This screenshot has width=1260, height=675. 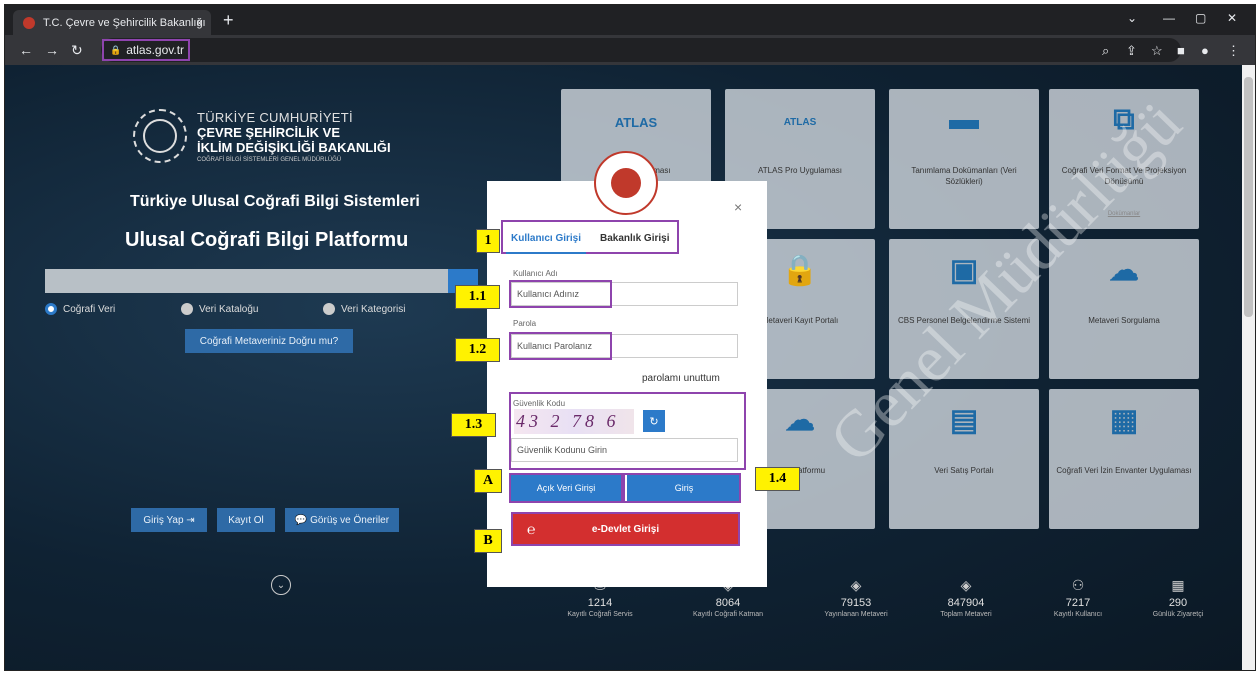 I want to click on forgot-password-link: parolamı unuttum, so click(x=681, y=378).